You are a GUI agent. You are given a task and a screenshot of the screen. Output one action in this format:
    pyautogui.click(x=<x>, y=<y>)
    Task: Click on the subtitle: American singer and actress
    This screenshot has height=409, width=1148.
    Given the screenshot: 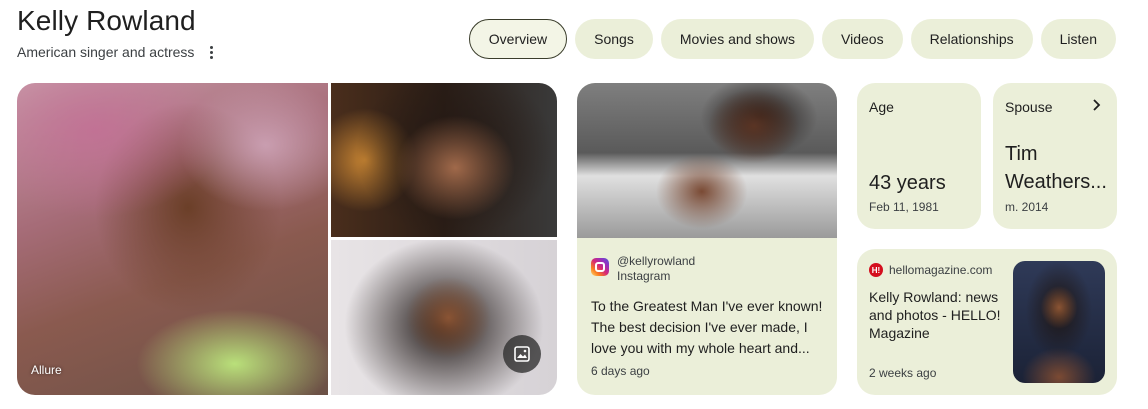 What is the action you would take?
    pyautogui.click(x=106, y=52)
    